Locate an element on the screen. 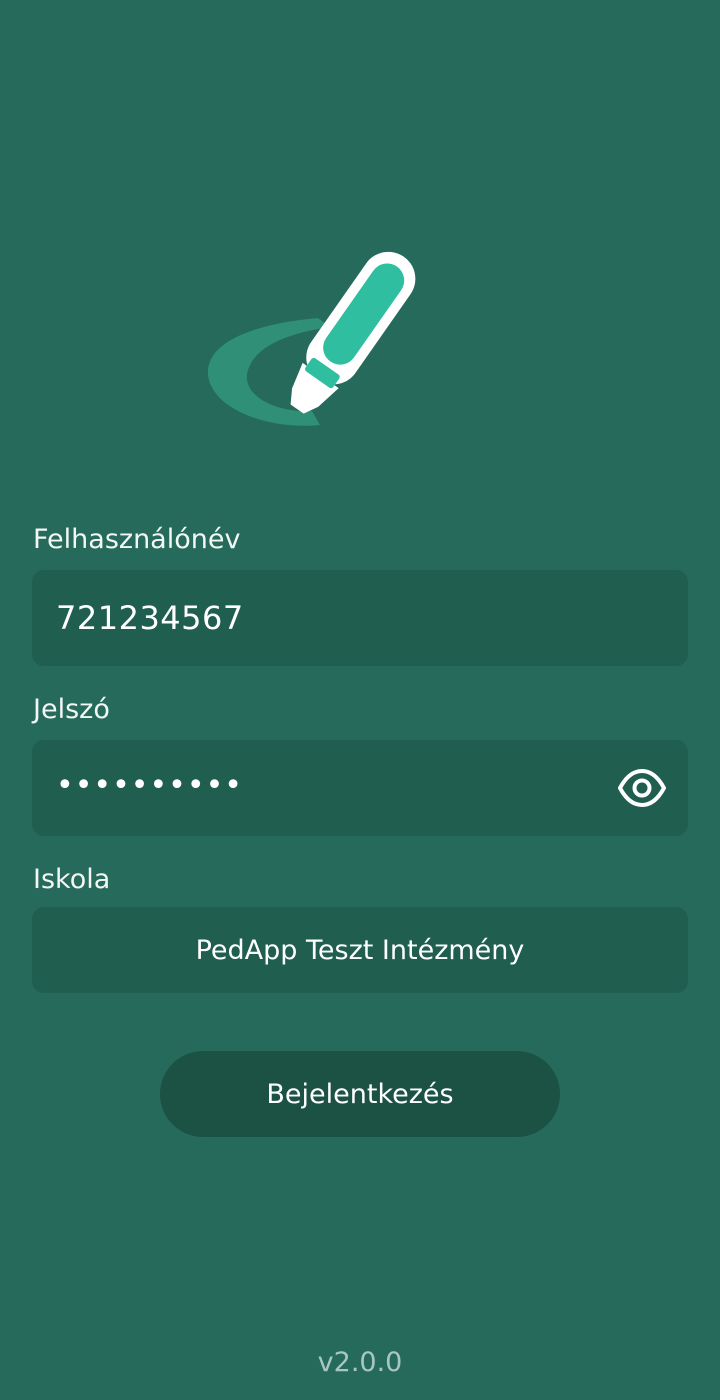 This screenshot has width=720, height=1400. login-button-label: Bejelentkezés is located at coordinates (360, 1094).